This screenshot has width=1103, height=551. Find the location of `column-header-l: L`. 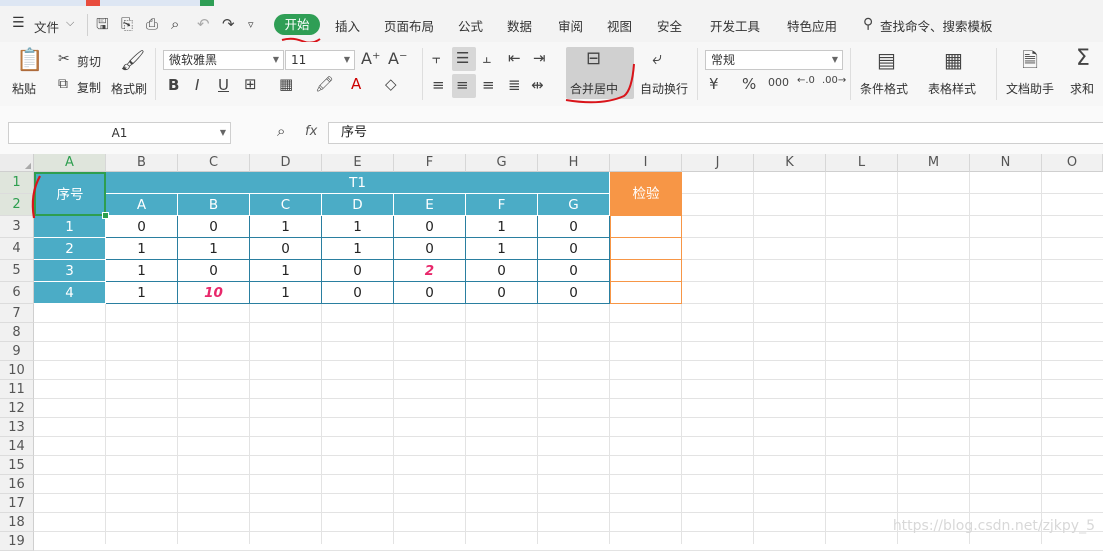

column-header-l: L is located at coordinates (862, 163).